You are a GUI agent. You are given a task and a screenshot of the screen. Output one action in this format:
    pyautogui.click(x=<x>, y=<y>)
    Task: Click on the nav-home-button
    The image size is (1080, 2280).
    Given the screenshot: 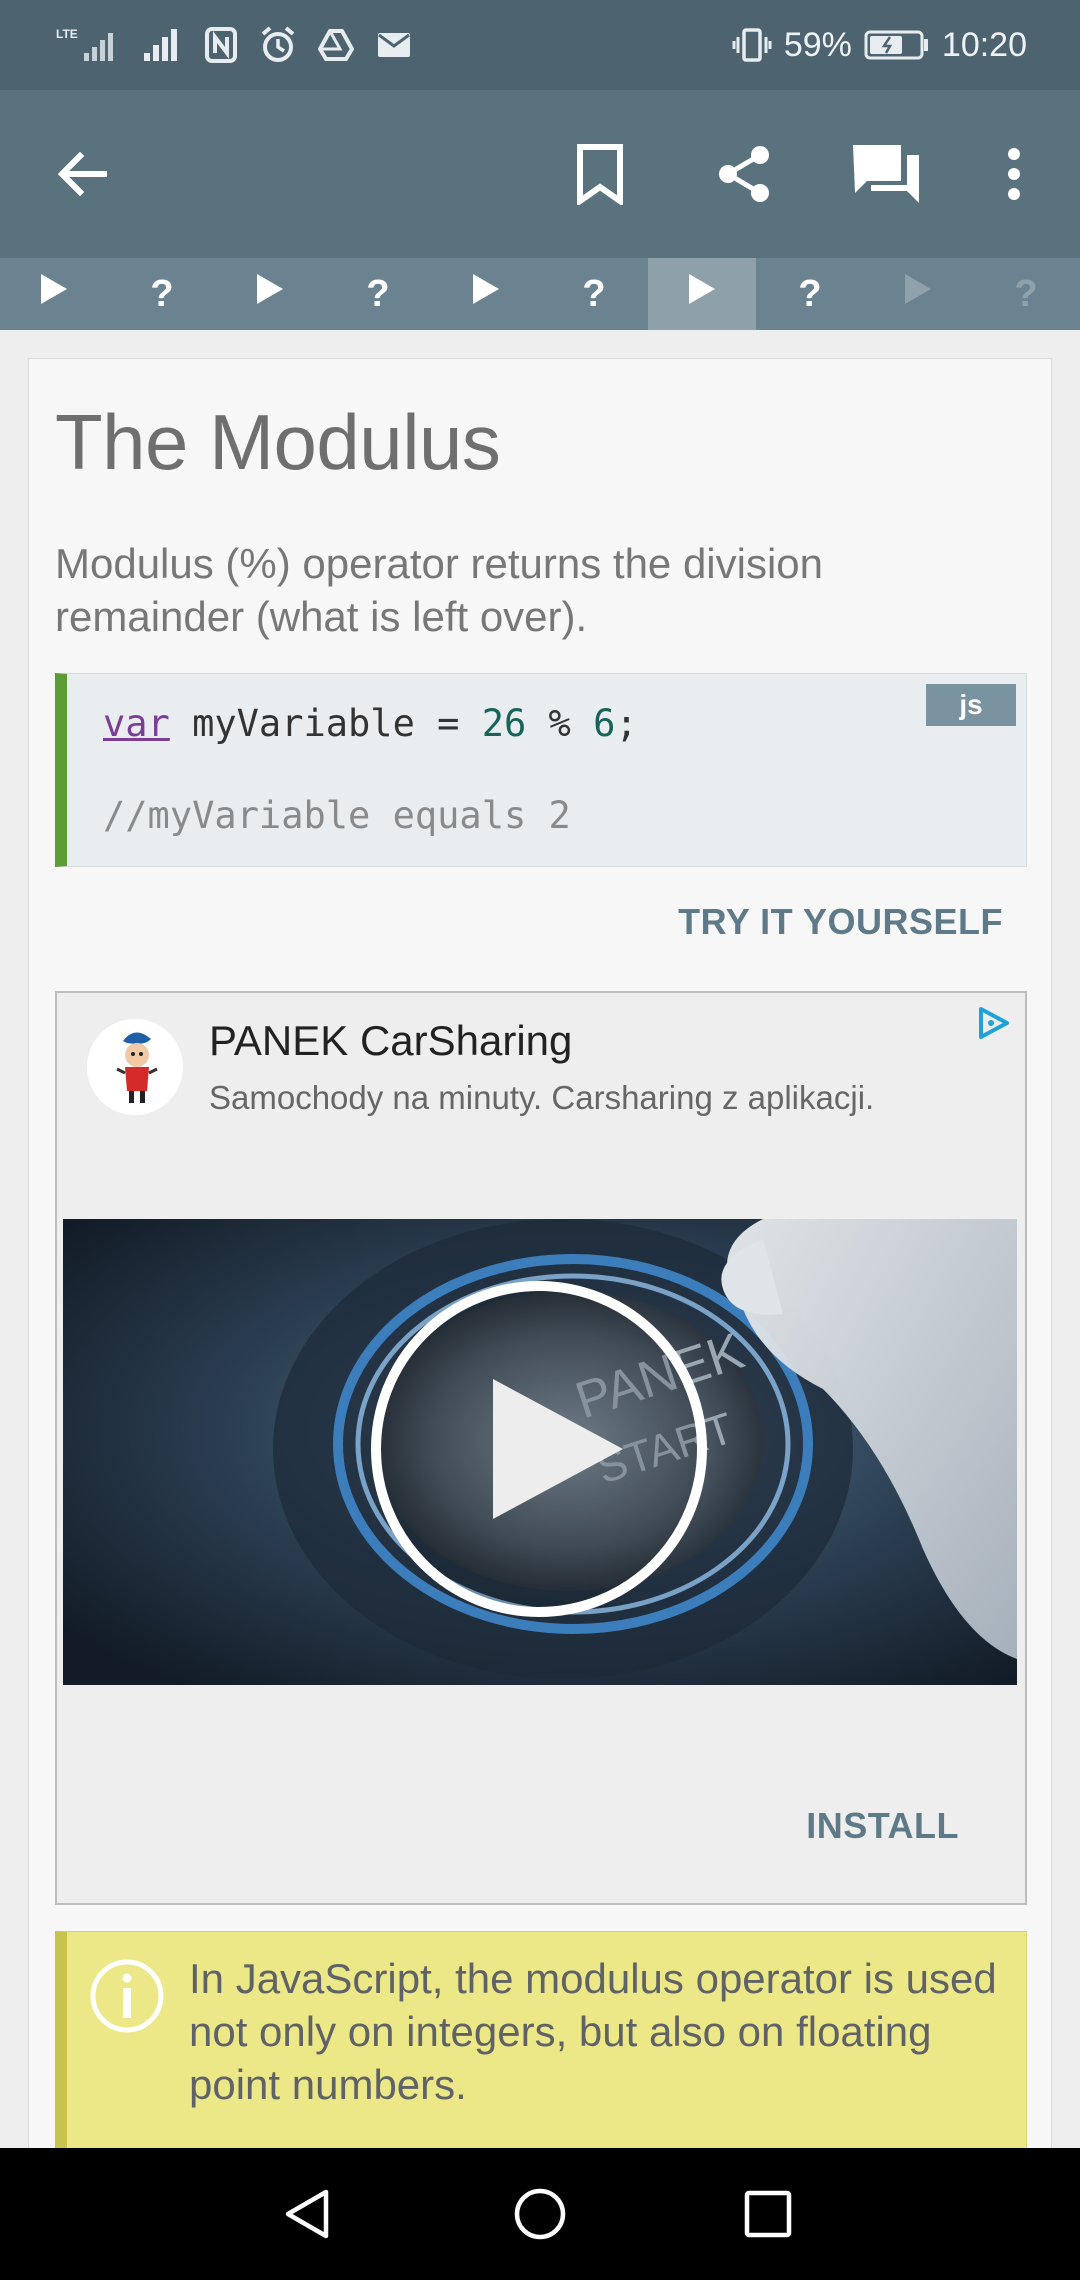 What is the action you would take?
    pyautogui.click(x=540, y=2214)
    